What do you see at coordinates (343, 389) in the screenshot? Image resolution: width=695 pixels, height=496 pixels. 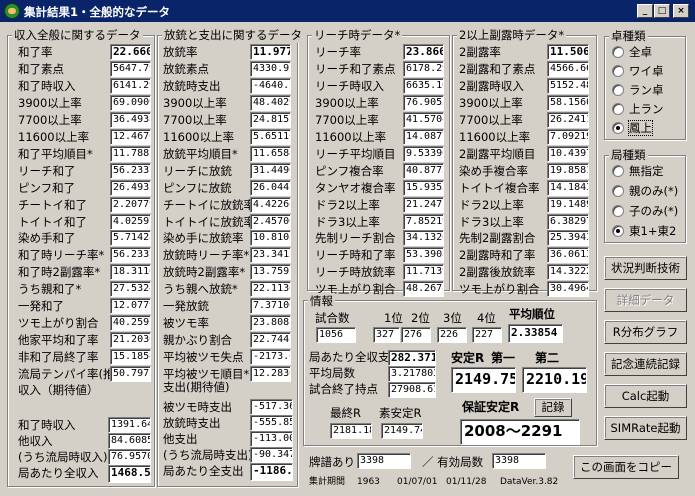 I see `end-points-label: 試合終了持点` at bounding box center [343, 389].